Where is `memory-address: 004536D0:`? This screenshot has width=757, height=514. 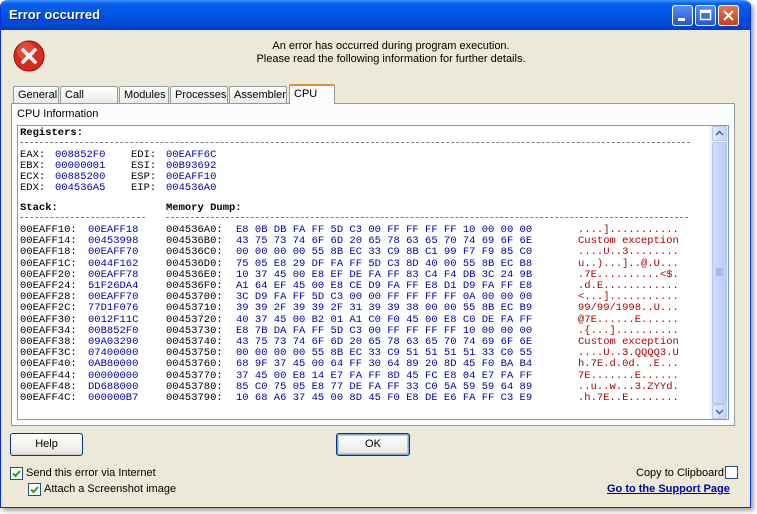 memory-address: 004536D0: is located at coordinates (194, 263).